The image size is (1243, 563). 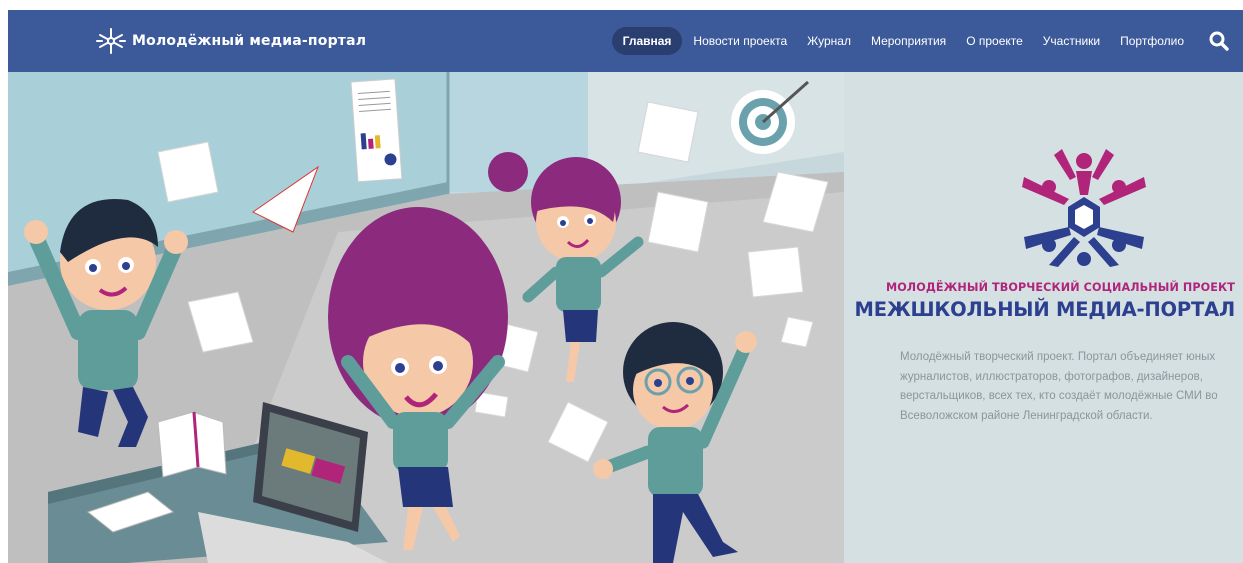 What do you see at coordinates (829, 41) in the screenshot?
I see `menu-item-journal: Журнал` at bounding box center [829, 41].